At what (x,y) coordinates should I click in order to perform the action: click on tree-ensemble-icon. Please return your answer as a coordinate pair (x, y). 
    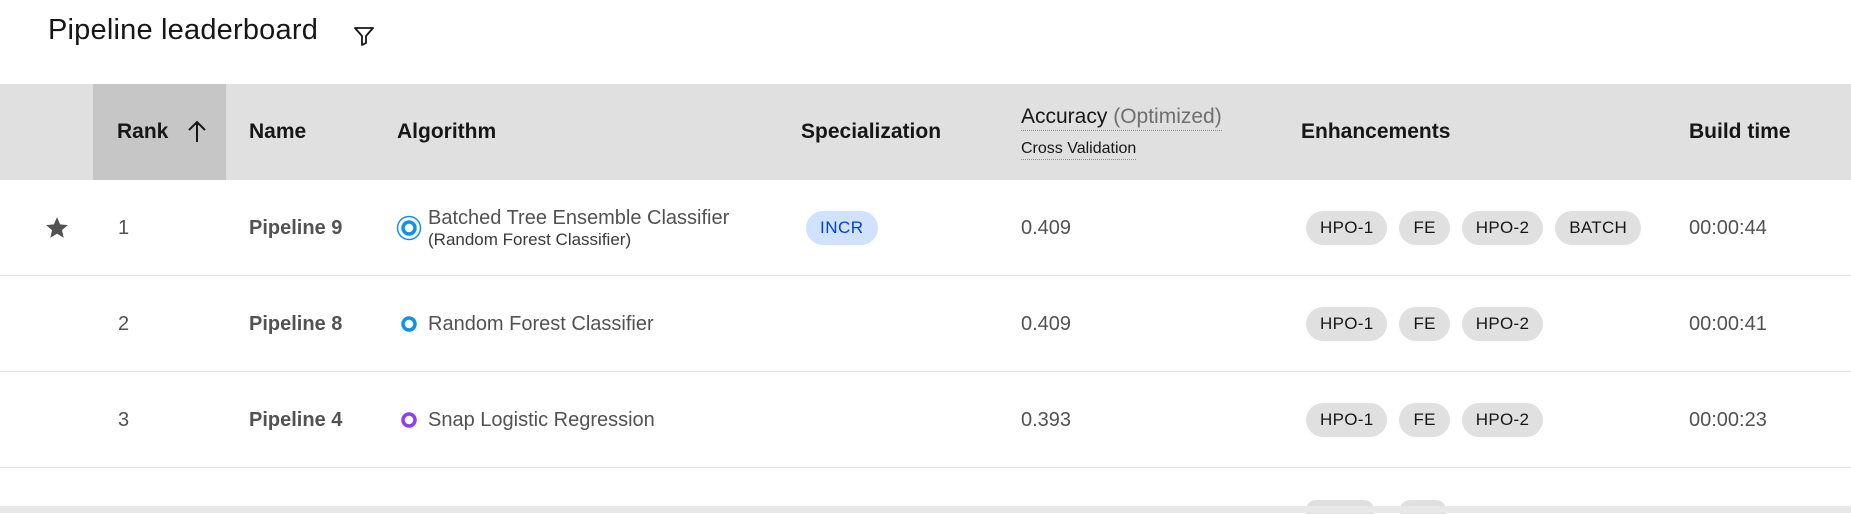
    Looking at the image, I should click on (409, 228).